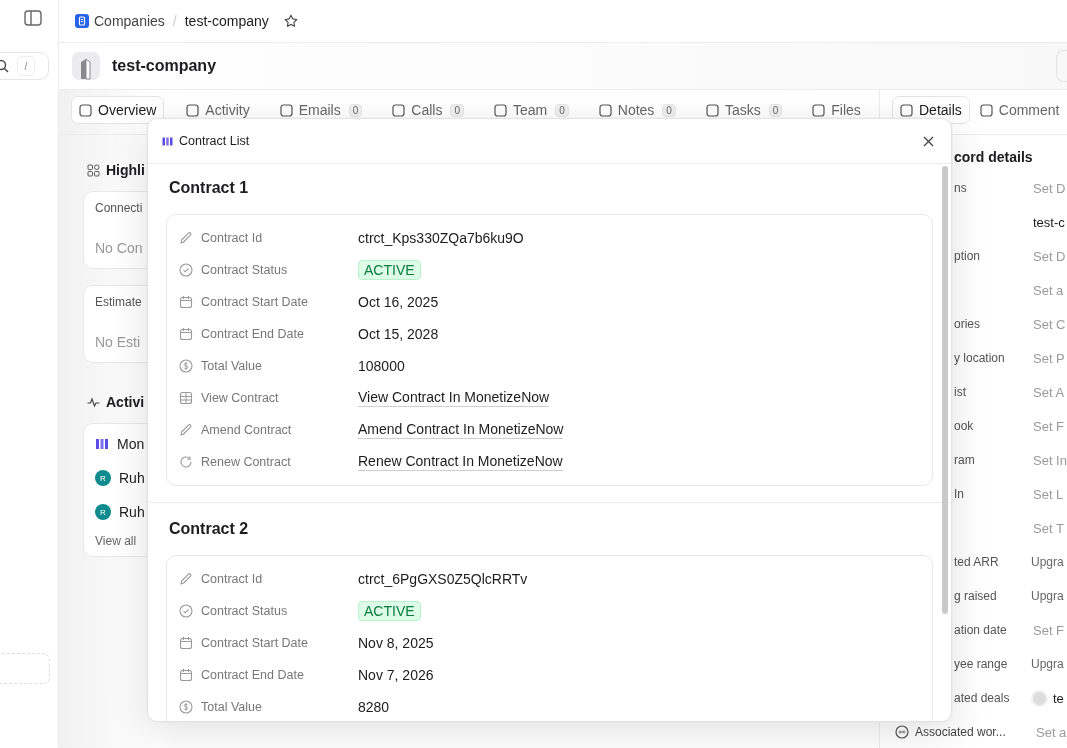  Describe the element at coordinates (86, 66) in the screenshot. I see `company-logo-icon` at that location.